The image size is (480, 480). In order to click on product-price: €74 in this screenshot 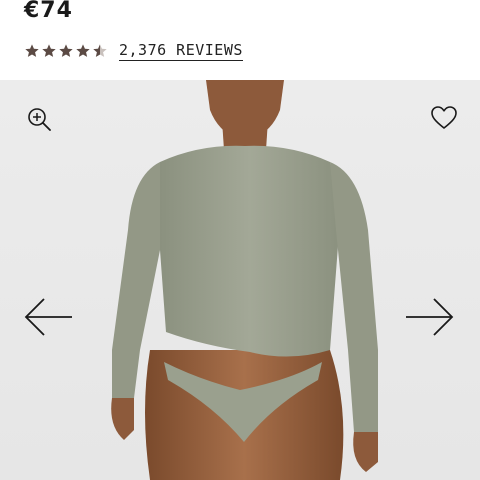, I will do `click(48, 11)`.